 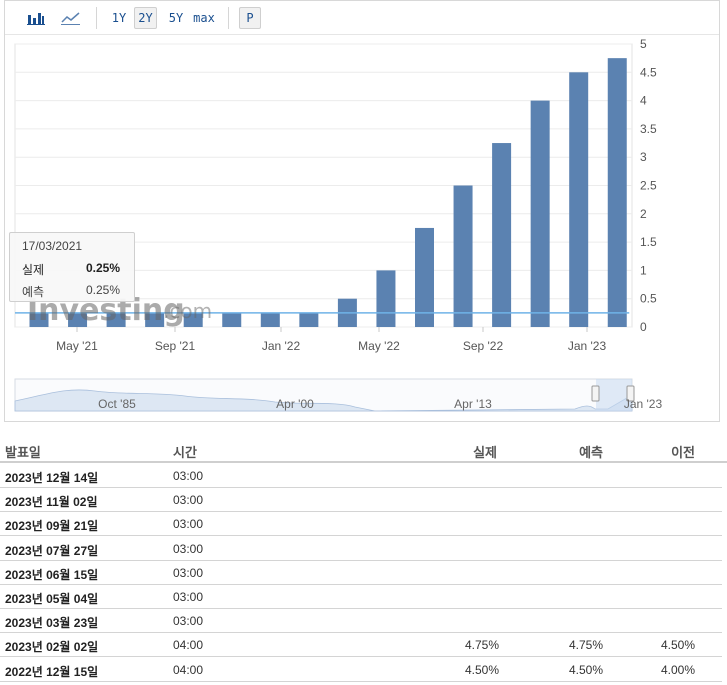 What do you see at coordinates (648, 242) in the screenshot?
I see `y-tick-label: 1.5` at bounding box center [648, 242].